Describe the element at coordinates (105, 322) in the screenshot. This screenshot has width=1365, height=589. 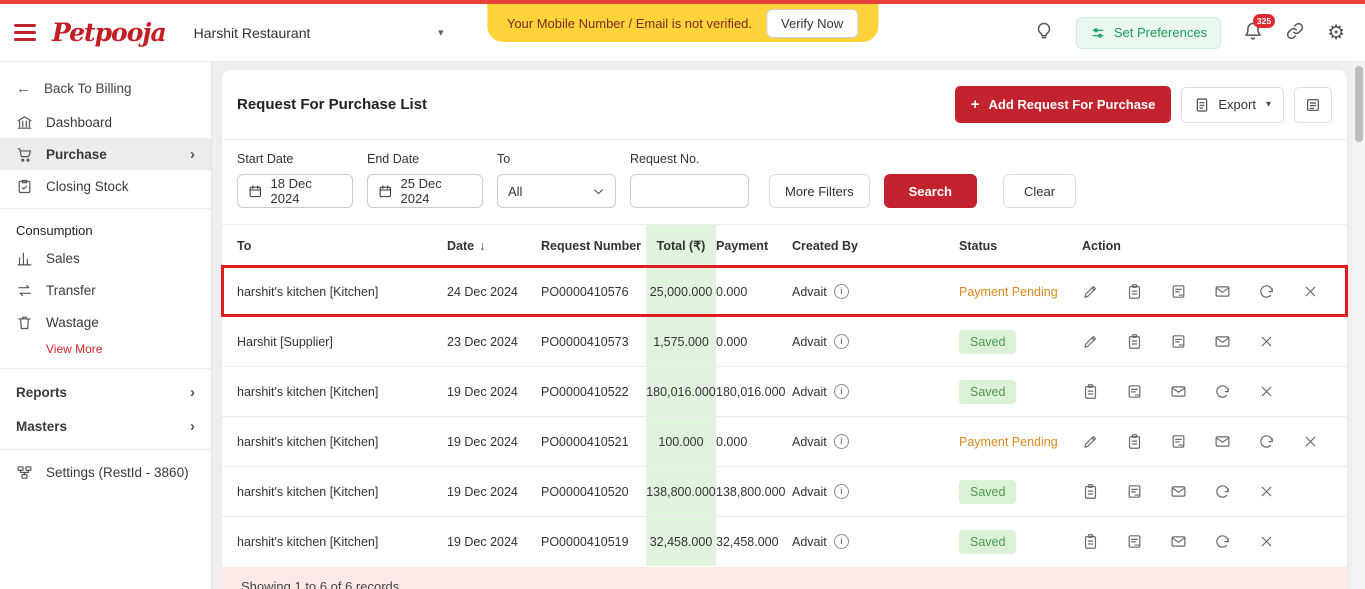
I see `sidebar-item-wastage: Wastage` at that location.